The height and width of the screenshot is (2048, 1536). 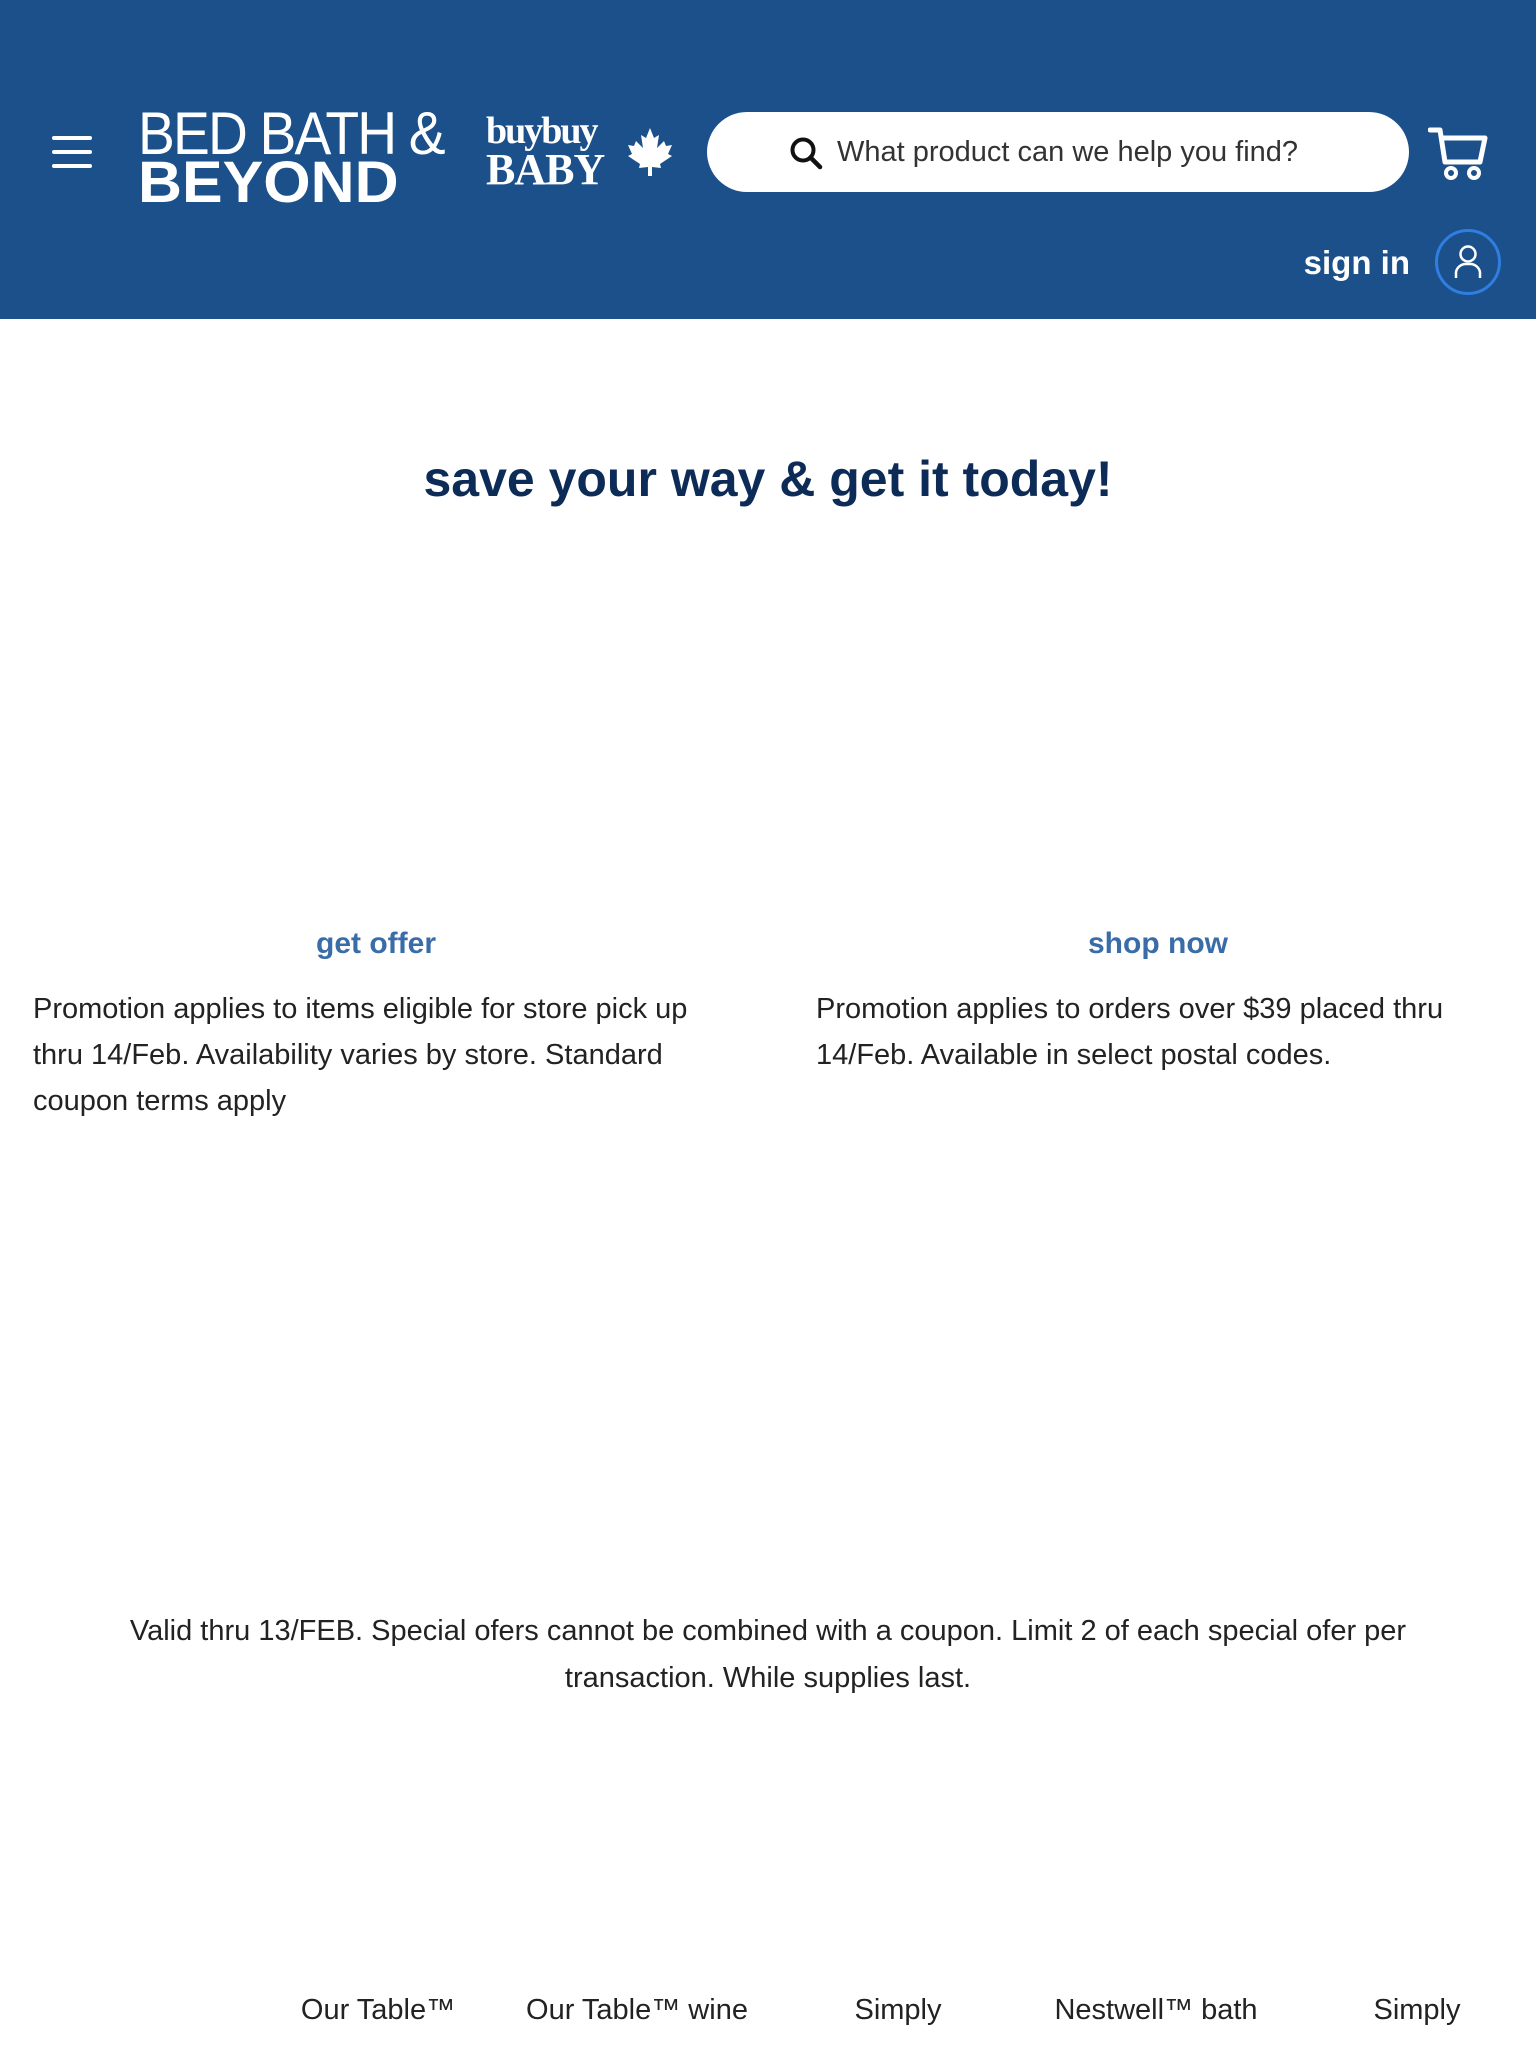 What do you see at coordinates (1457, 153) in the screenshot?
I see `cart-icon` at bounding box center [1457, 153].